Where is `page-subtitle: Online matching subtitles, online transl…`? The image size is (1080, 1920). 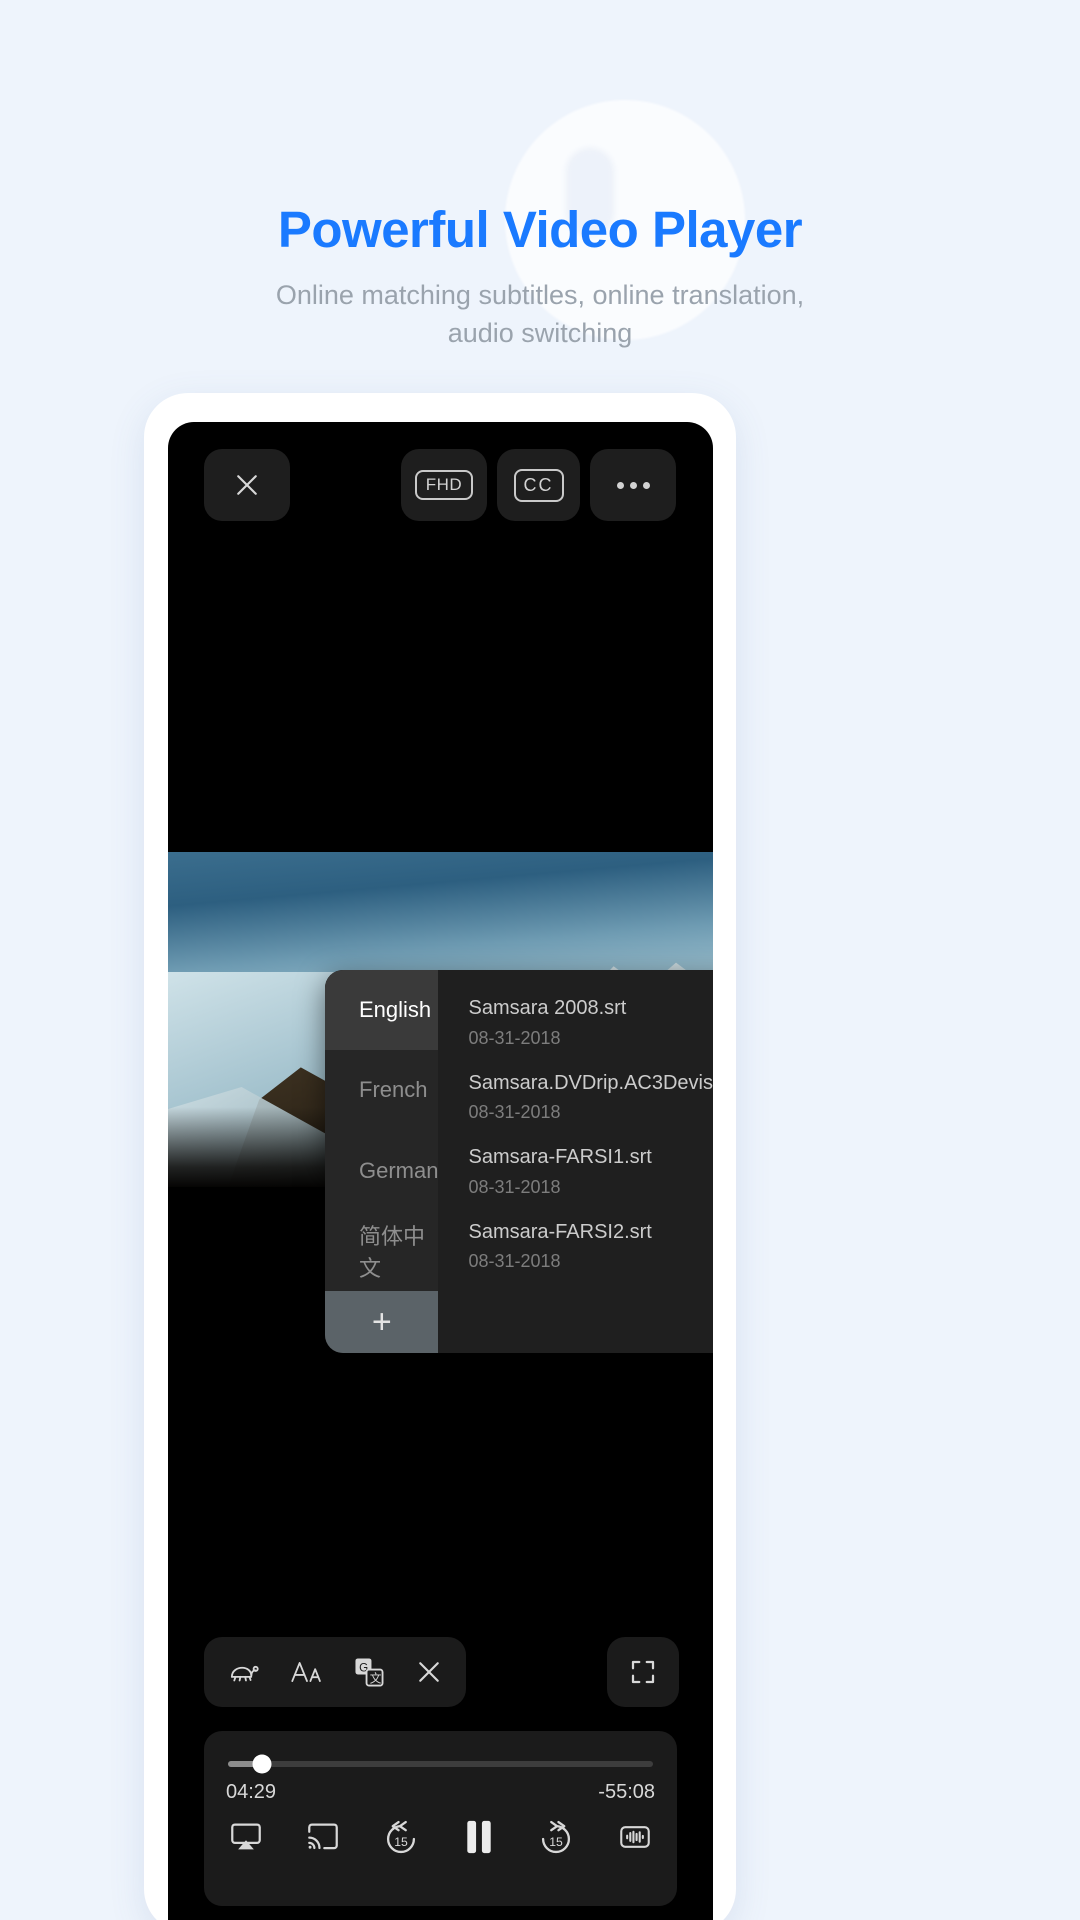 page-subtitle: Online matching subtitles, online transl… is located at coordinates (540, 314).